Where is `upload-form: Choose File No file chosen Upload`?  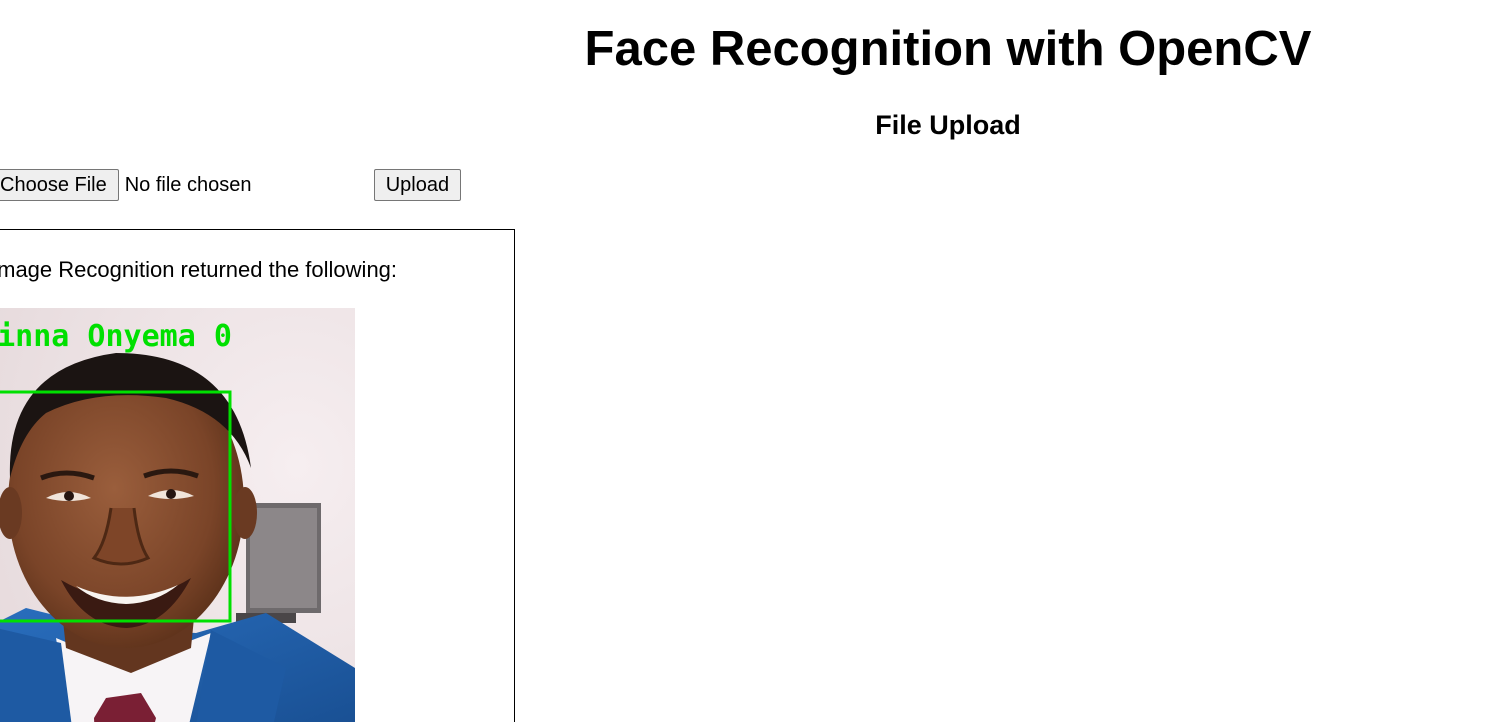
upload-form: Choose File No file chosen Upload is located at coordinates (231, 185).